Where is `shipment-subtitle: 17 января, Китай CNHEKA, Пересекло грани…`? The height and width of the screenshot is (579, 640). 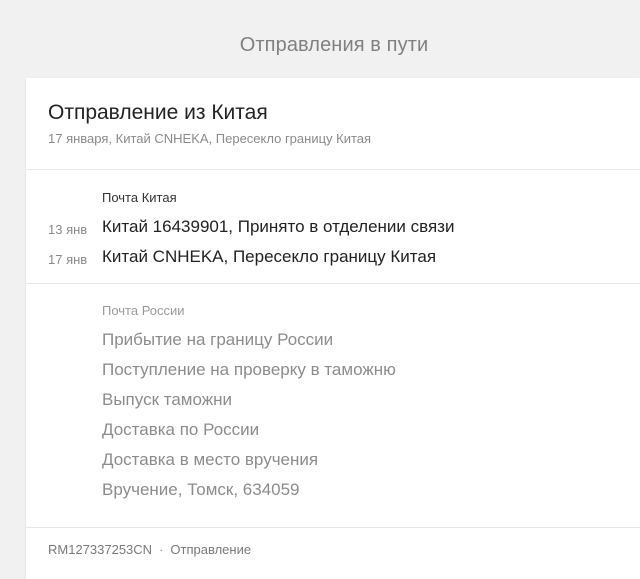
shipment-subtitle: 17 января, Китай CNHEKA, Пересекло грани… is located at coordinates (210, 138).